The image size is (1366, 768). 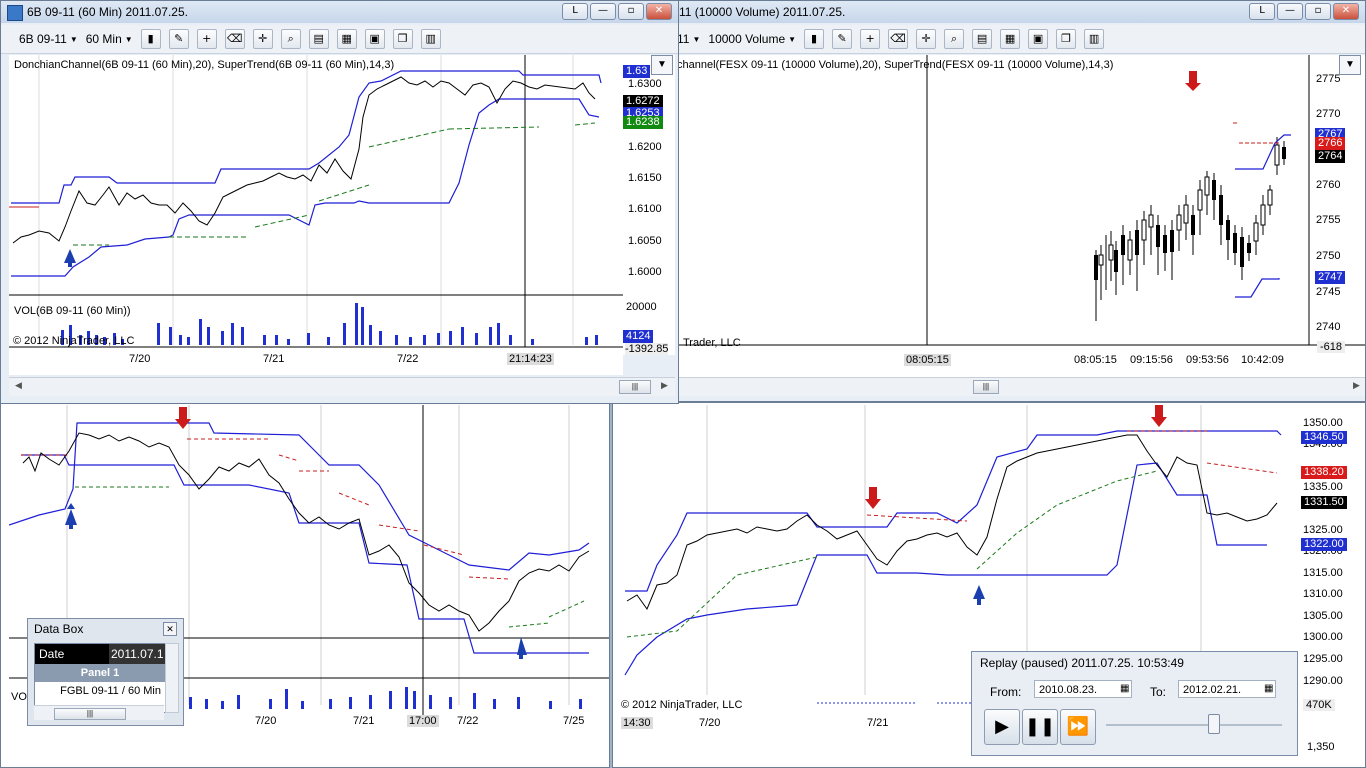 I want to click on time-axis: 7/20 7/21 7/22 21:14:23, so click(x=316, y=361).